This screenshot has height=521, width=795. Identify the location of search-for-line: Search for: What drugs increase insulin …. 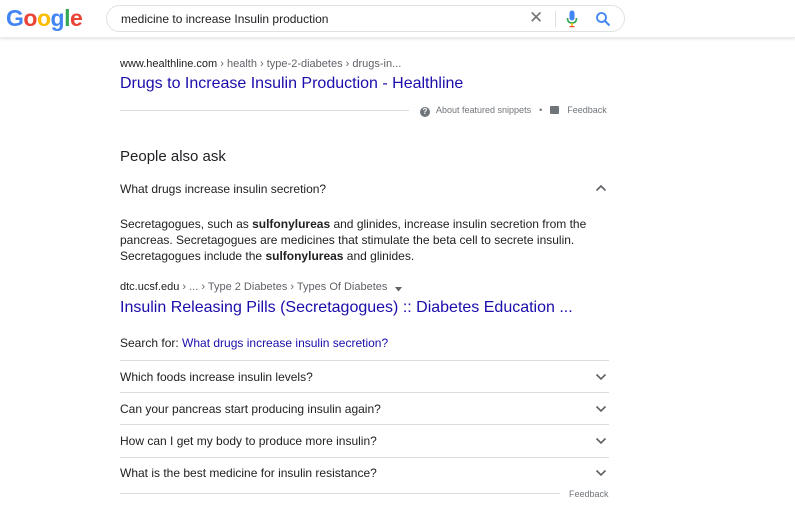
(254, 343).